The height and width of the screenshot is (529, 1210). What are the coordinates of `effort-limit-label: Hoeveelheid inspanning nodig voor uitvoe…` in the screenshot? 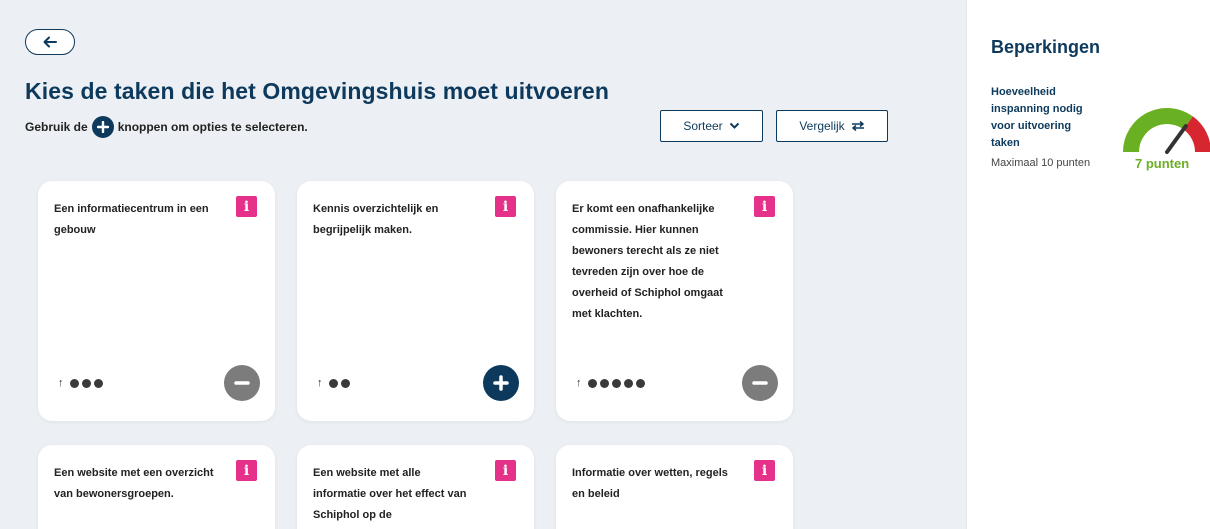 It's located at (1037, 117).